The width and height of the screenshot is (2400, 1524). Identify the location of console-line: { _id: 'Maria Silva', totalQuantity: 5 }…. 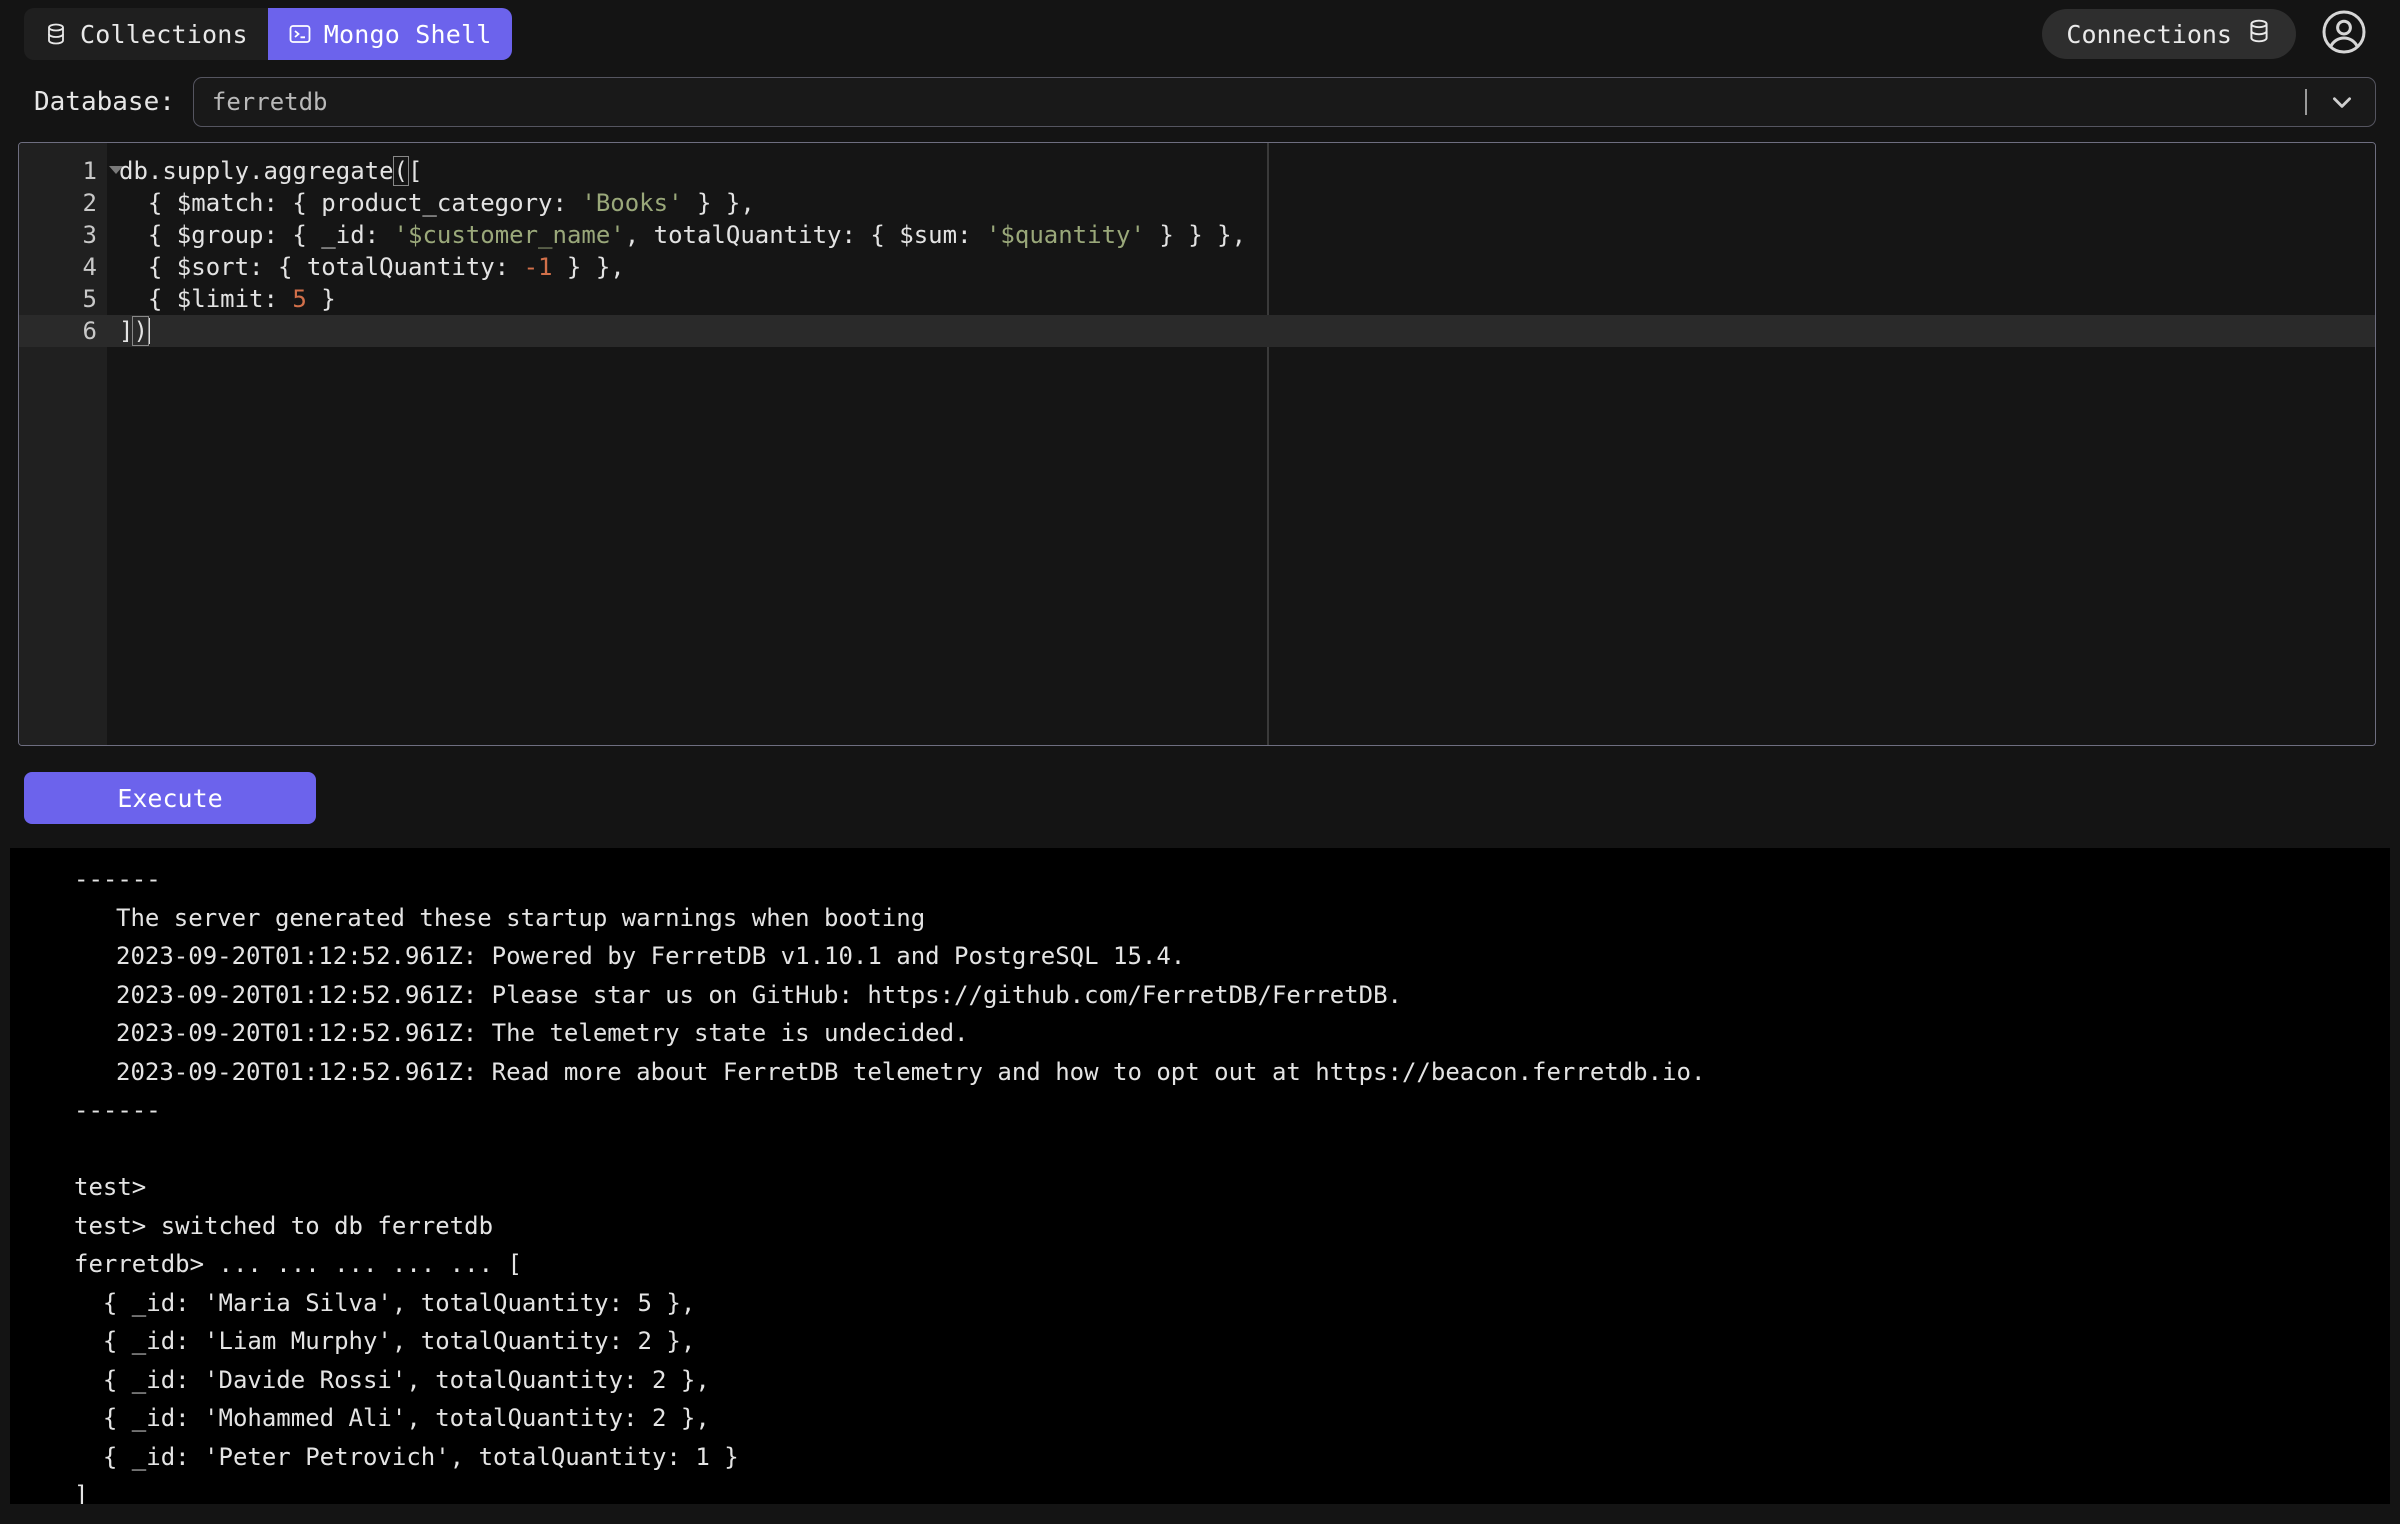
(385, 1302).